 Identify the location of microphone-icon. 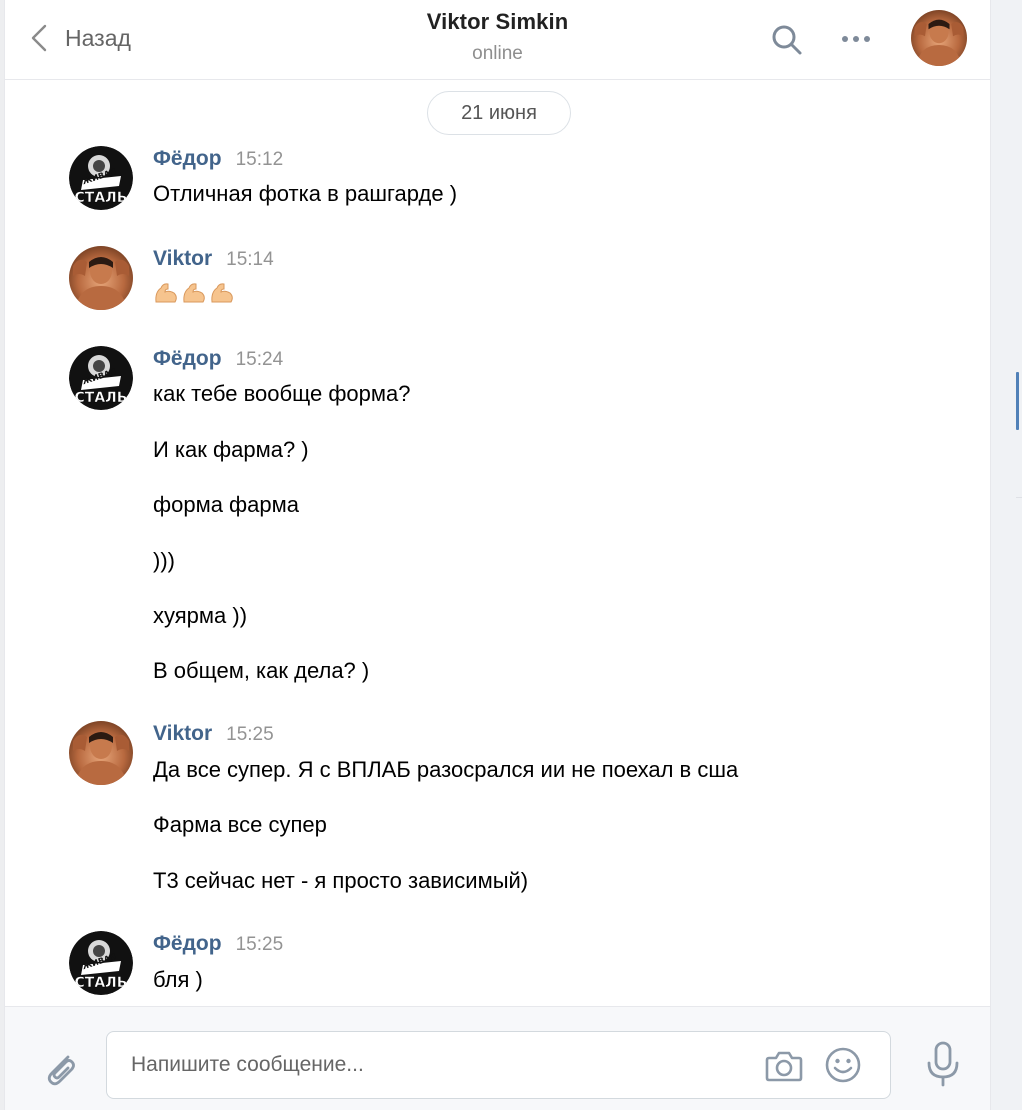
(943, 1065).